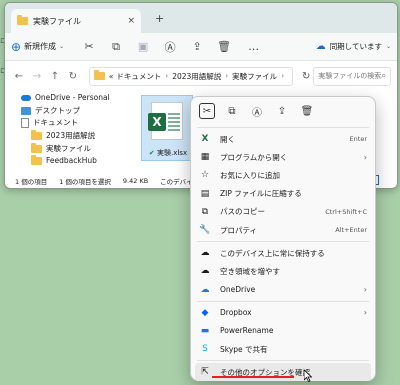  I want to click on onedrive-icon, so click(26, 97).